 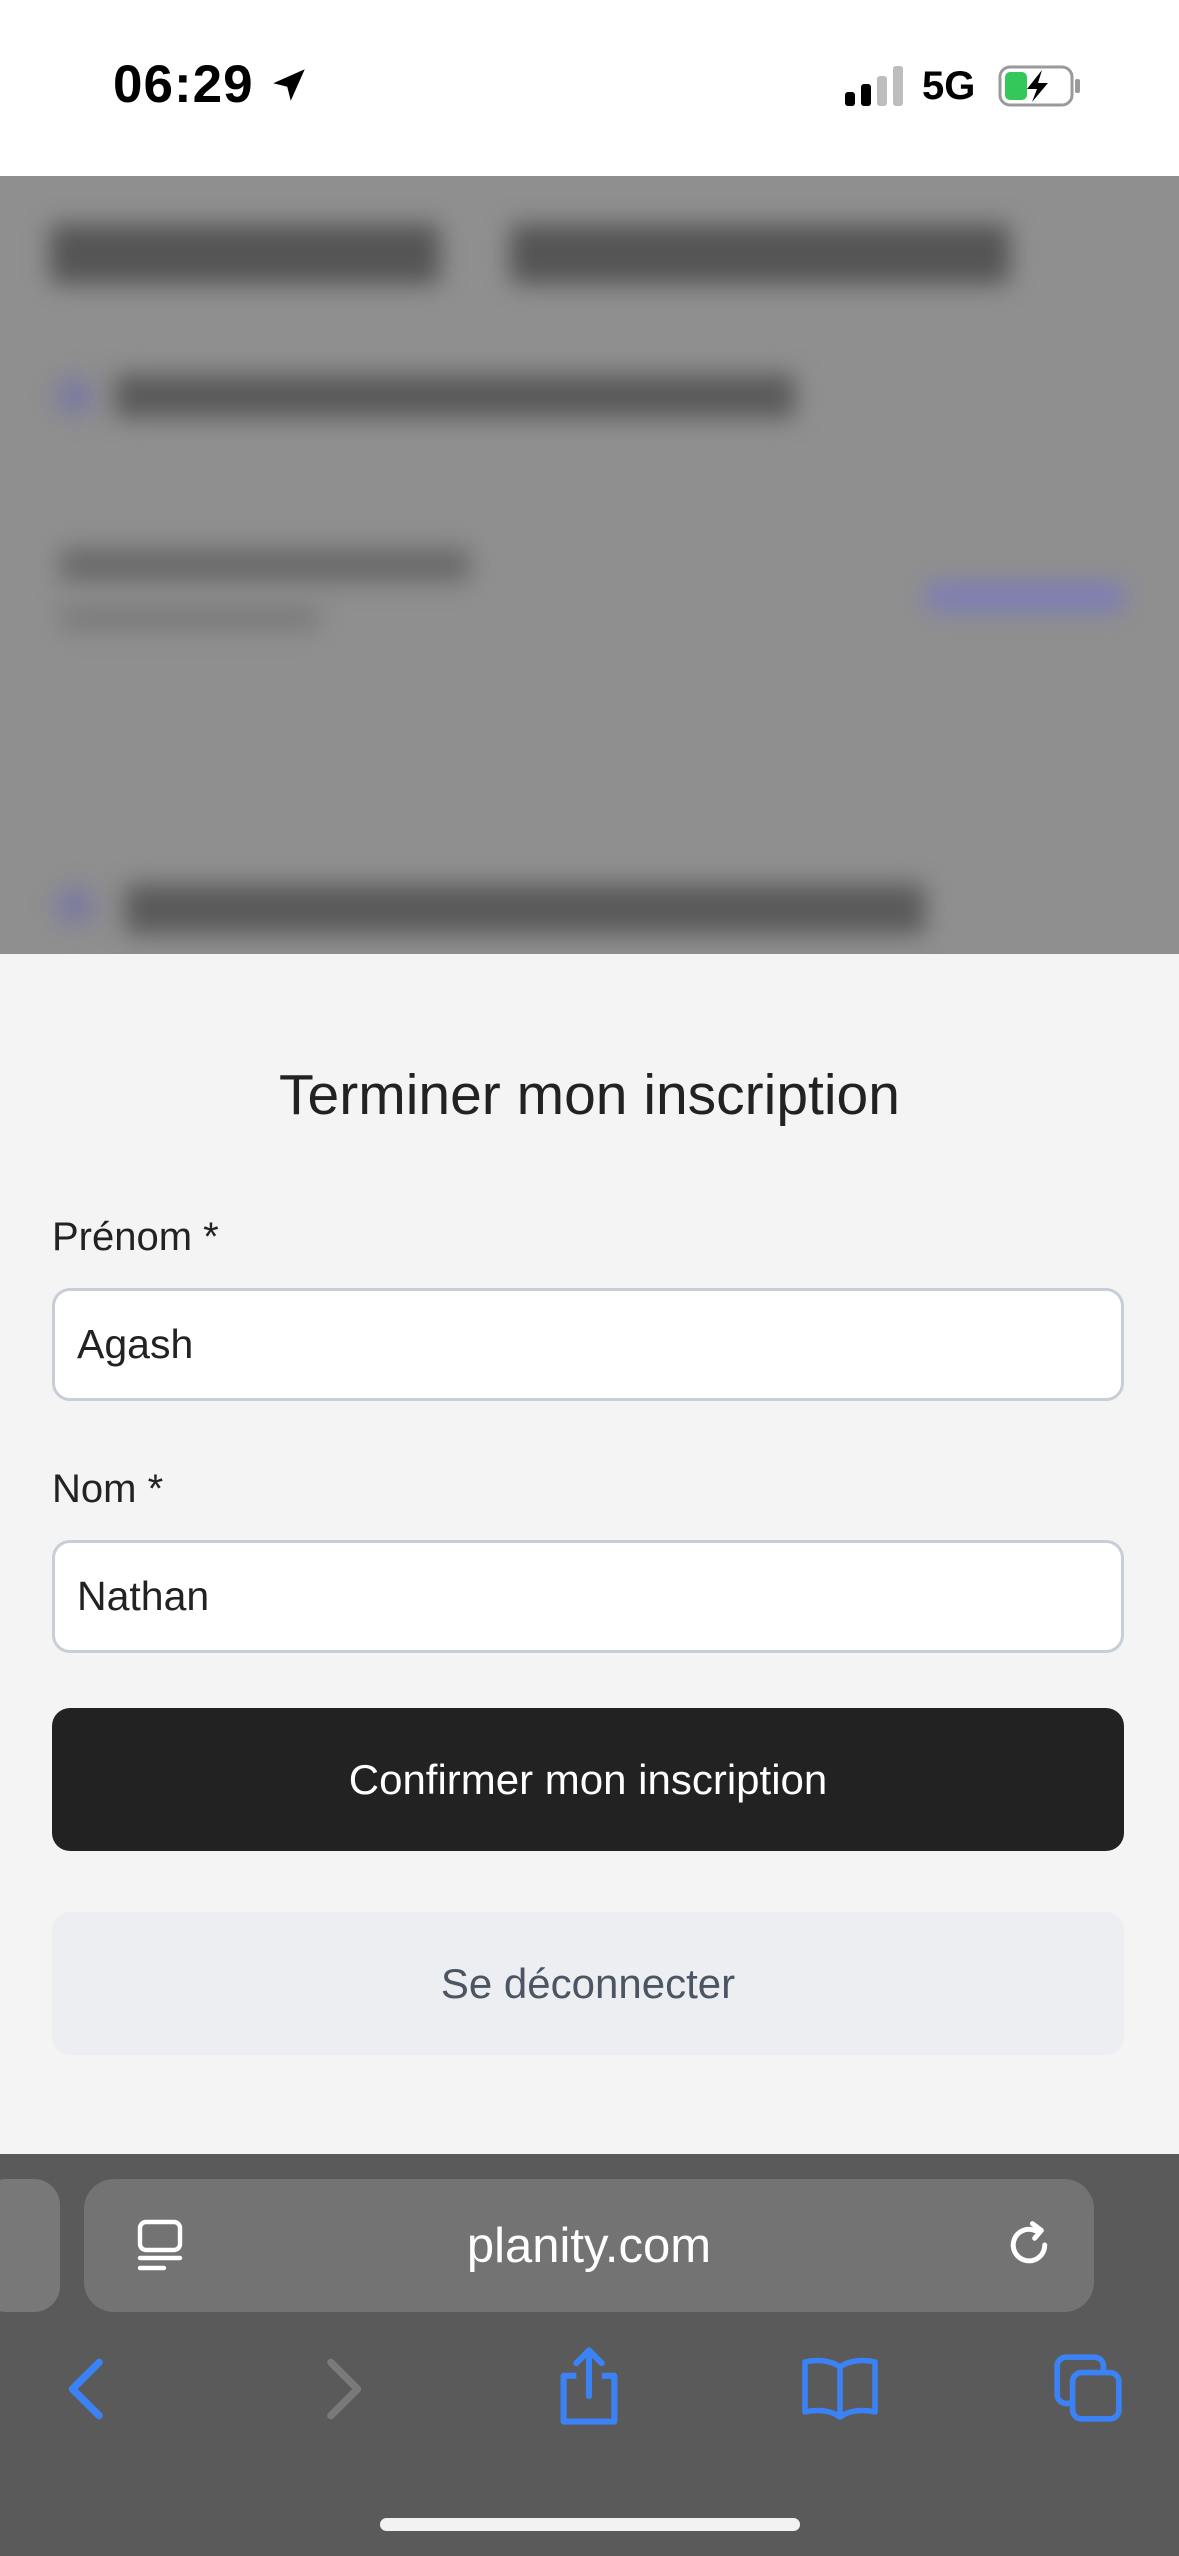 I want to click on last-name-input, so click(x=588, y=1596).